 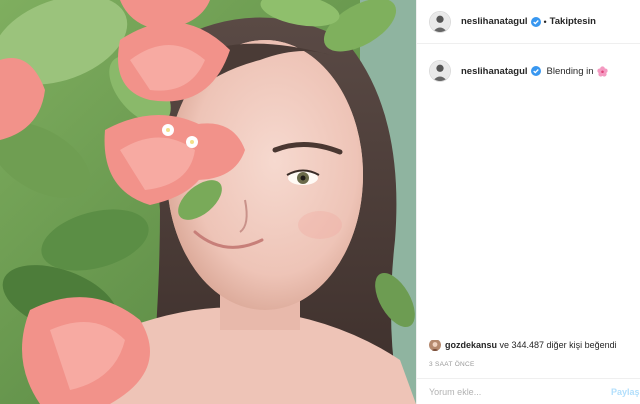 What do you see at coordinates (494, 21) in the screenshot?
I see `author-username: neslihanatagul` at bounding box center [494, 21].